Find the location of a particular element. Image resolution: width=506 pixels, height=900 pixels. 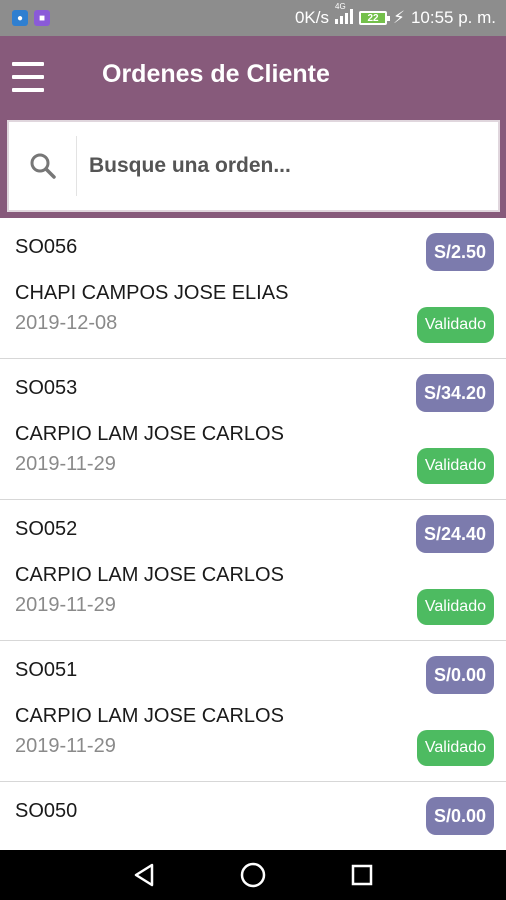

order-reference: SO056 is located at coordinates (46, 247).